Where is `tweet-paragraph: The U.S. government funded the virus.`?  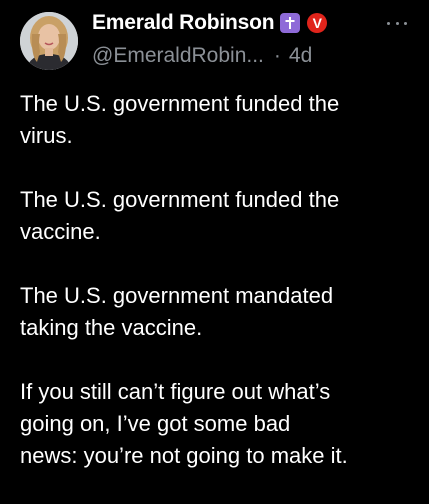
tweet-paragraph: The U.S. government funded the virus. is located at coordinates (180, 119).